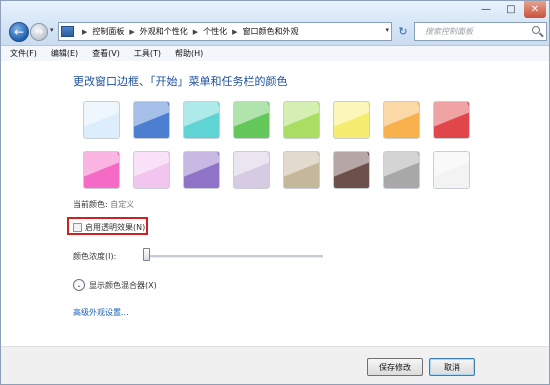  What do you see at coordinates (403, 31) in the screenshot?
I see `refresh-icon: ↻` at bounding box center [403, 31].